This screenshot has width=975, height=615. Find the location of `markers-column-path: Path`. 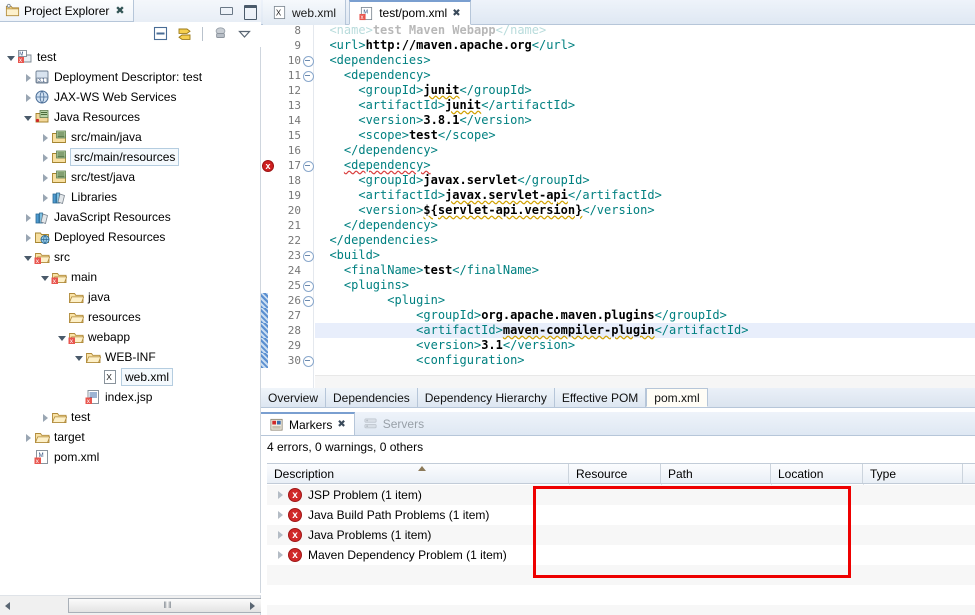

markers-column-path: Path is located at coordinates (716, 473).